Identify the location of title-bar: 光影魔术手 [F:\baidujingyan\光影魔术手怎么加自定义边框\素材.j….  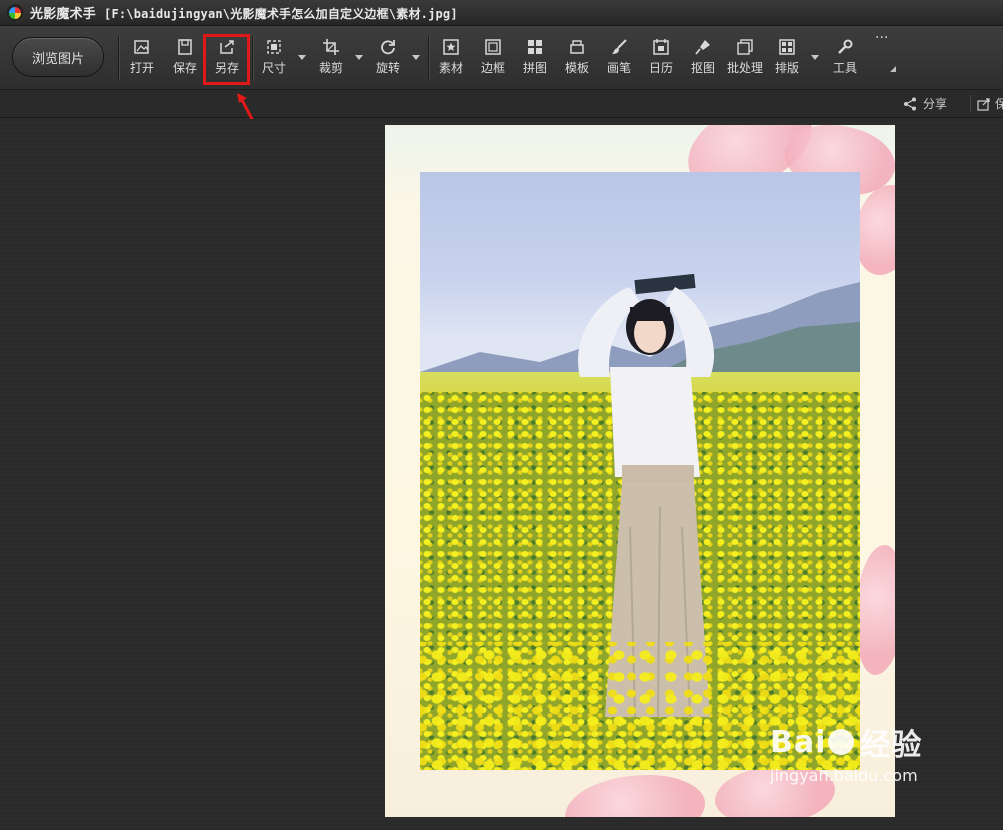
(501, 13).